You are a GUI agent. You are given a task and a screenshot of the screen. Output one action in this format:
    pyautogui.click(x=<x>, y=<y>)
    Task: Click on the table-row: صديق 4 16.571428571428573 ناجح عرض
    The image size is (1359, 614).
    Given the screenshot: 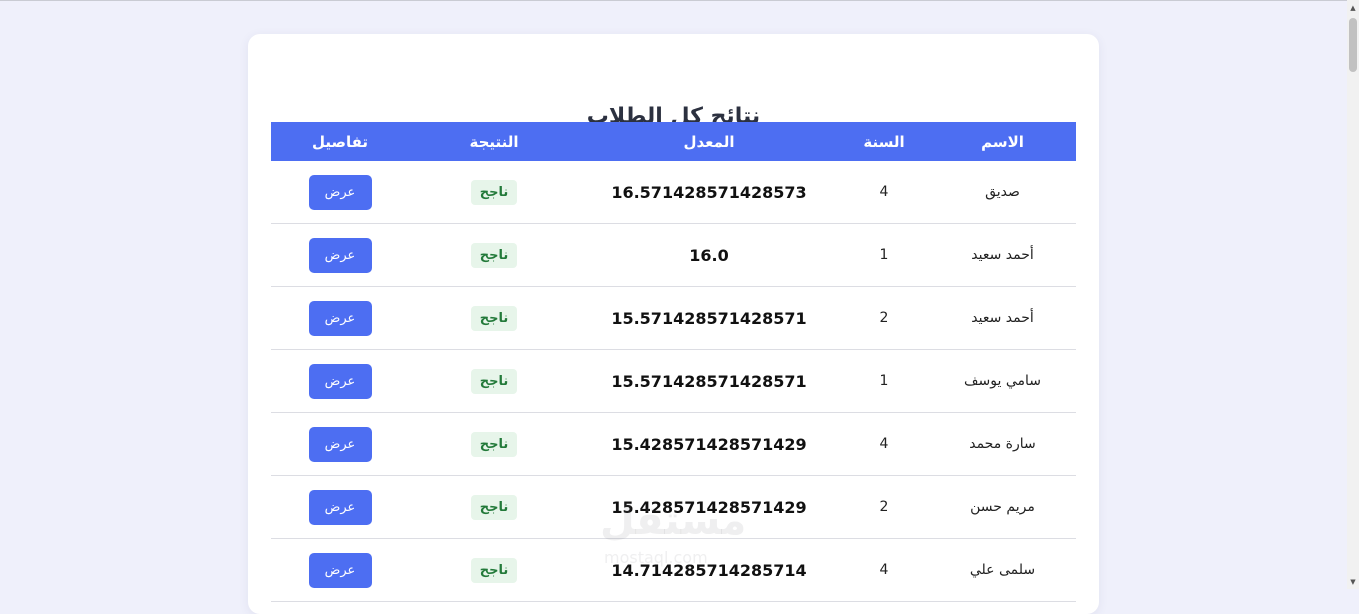 What is the action you would take?
    pyautogui.click(x=673, y=192)
    